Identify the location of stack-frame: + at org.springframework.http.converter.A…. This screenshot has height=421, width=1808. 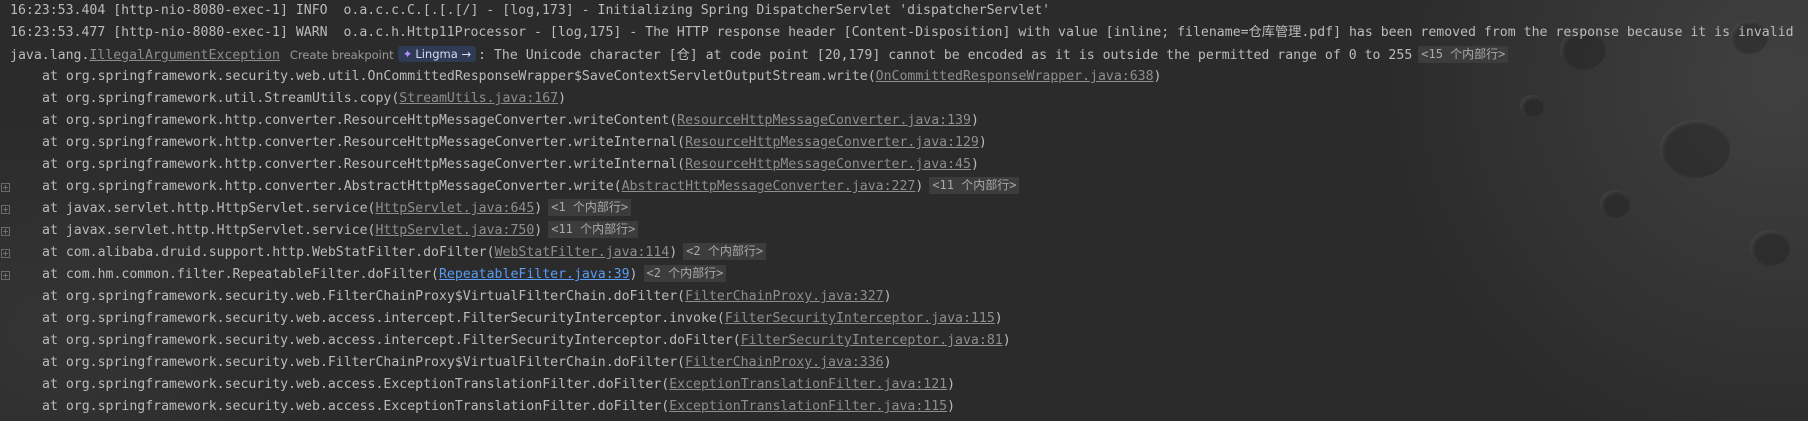
(904, 187).